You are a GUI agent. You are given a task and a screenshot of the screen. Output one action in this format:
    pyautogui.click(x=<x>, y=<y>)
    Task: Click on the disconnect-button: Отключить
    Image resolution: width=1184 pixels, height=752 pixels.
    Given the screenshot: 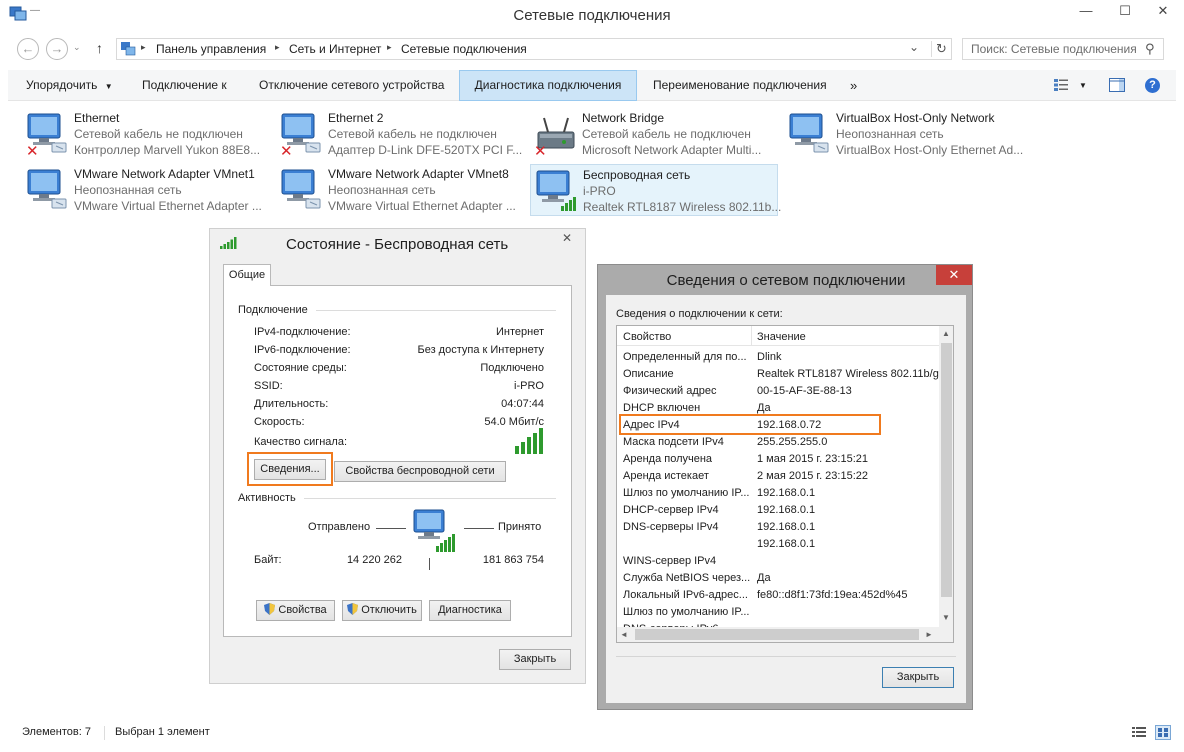 What is the action you would take?
    pyautogui.click(x=382, y=610)
    